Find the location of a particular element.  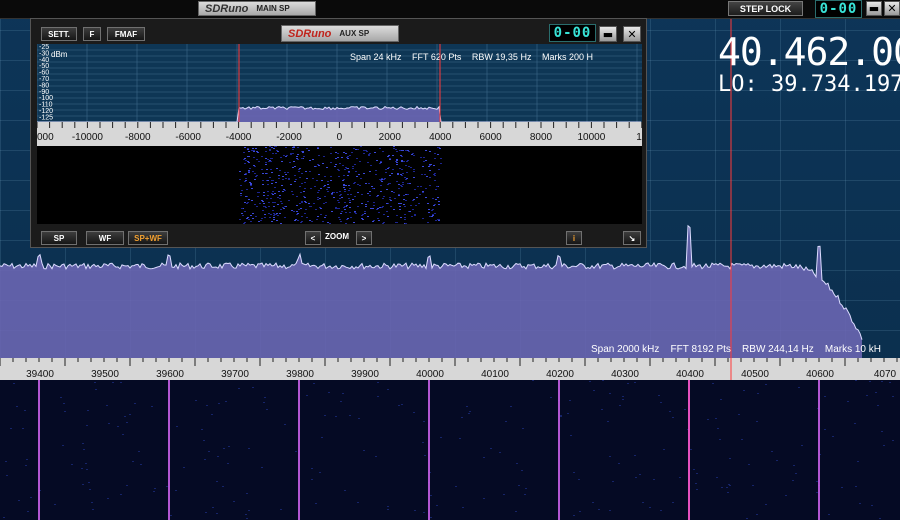

wf-button: WF is located at coordinates (105, 238).